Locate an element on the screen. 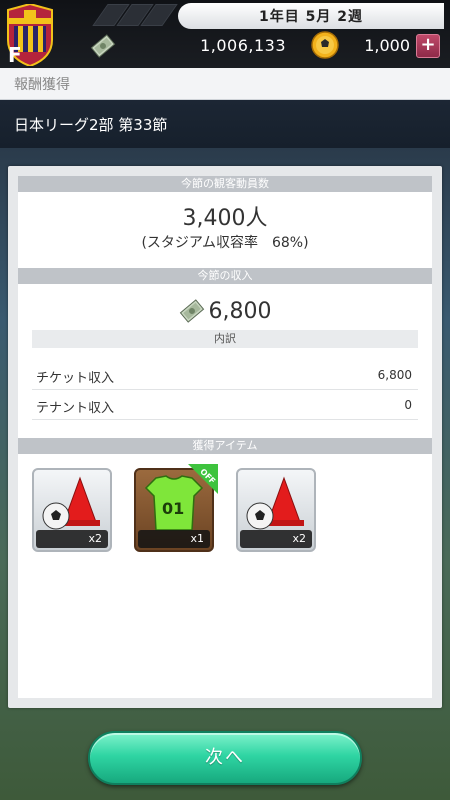 Image resolution: width=450 pixels, height=800 pixels. add-coins-button: + is located at coordinates (428, 46).